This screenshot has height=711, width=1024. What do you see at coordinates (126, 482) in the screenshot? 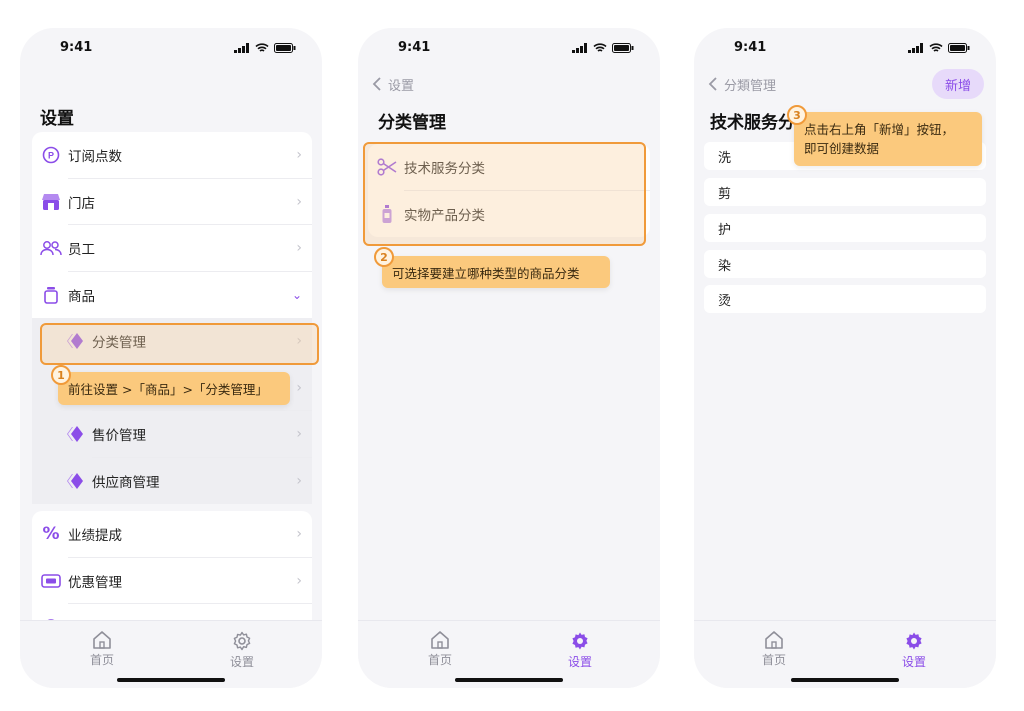
I see `submenu-item-label: 供应商管理` at bounding box center [126, 482].